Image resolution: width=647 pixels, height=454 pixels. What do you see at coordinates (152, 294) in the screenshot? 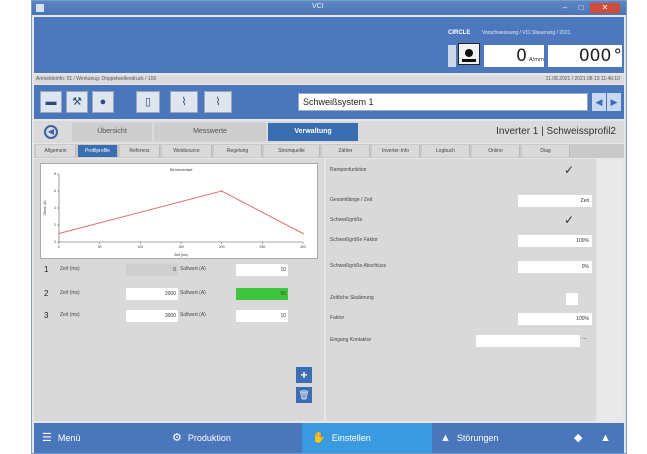
I see `step-time-field: 2000` at bounding box center [152, 294].